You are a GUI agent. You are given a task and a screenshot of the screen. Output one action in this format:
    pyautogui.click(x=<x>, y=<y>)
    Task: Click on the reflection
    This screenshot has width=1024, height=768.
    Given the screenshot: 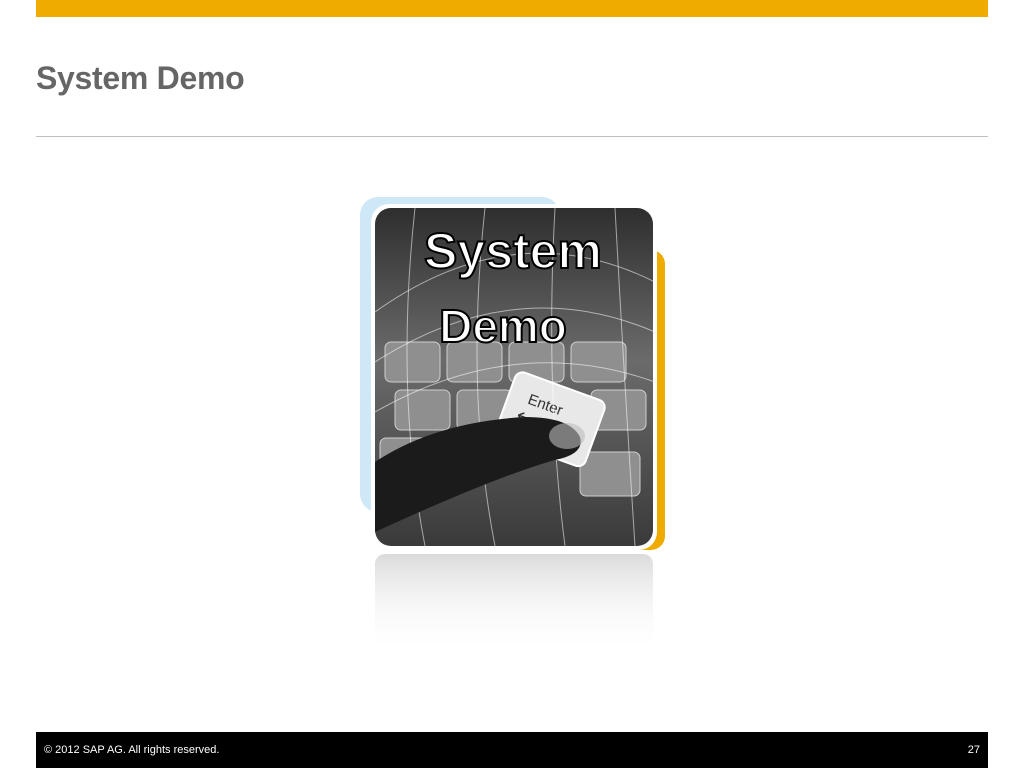 What is the action you would take?
    pyautogui.click(x=514, y=604)
    